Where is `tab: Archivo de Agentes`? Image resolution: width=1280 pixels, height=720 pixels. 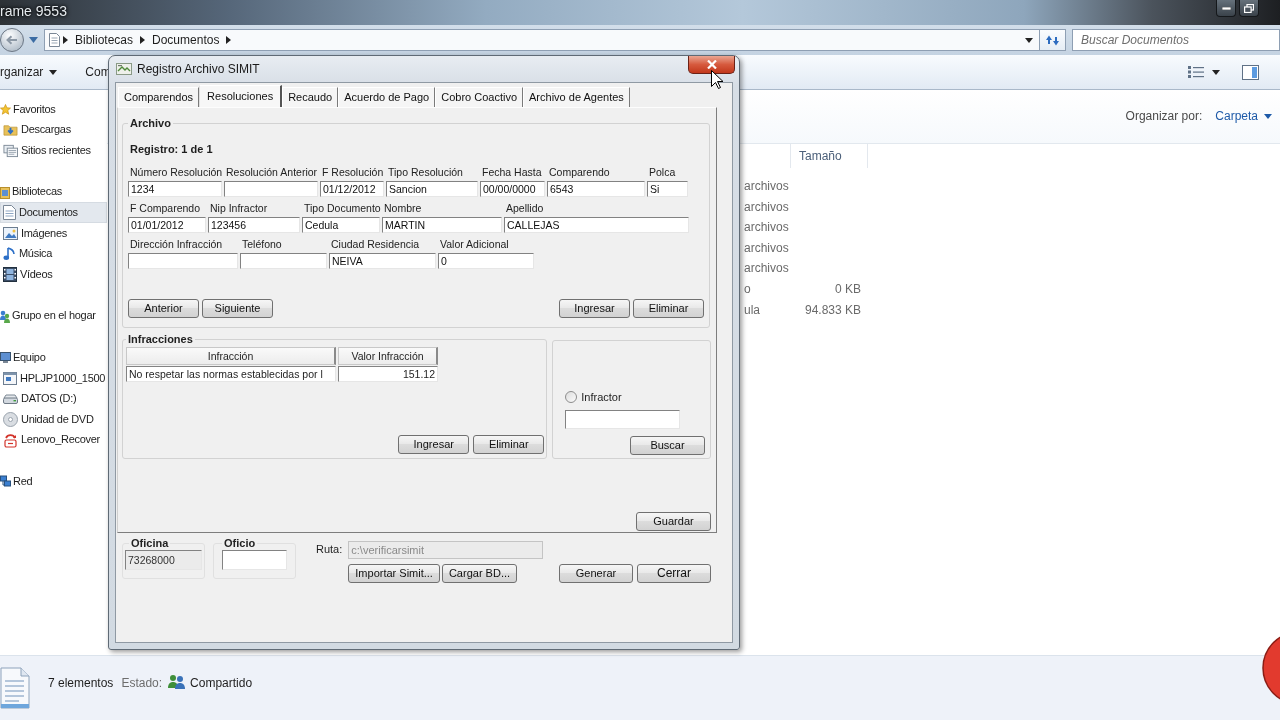
tab: Archivo de Agentes is located at coordinates (576, 97).